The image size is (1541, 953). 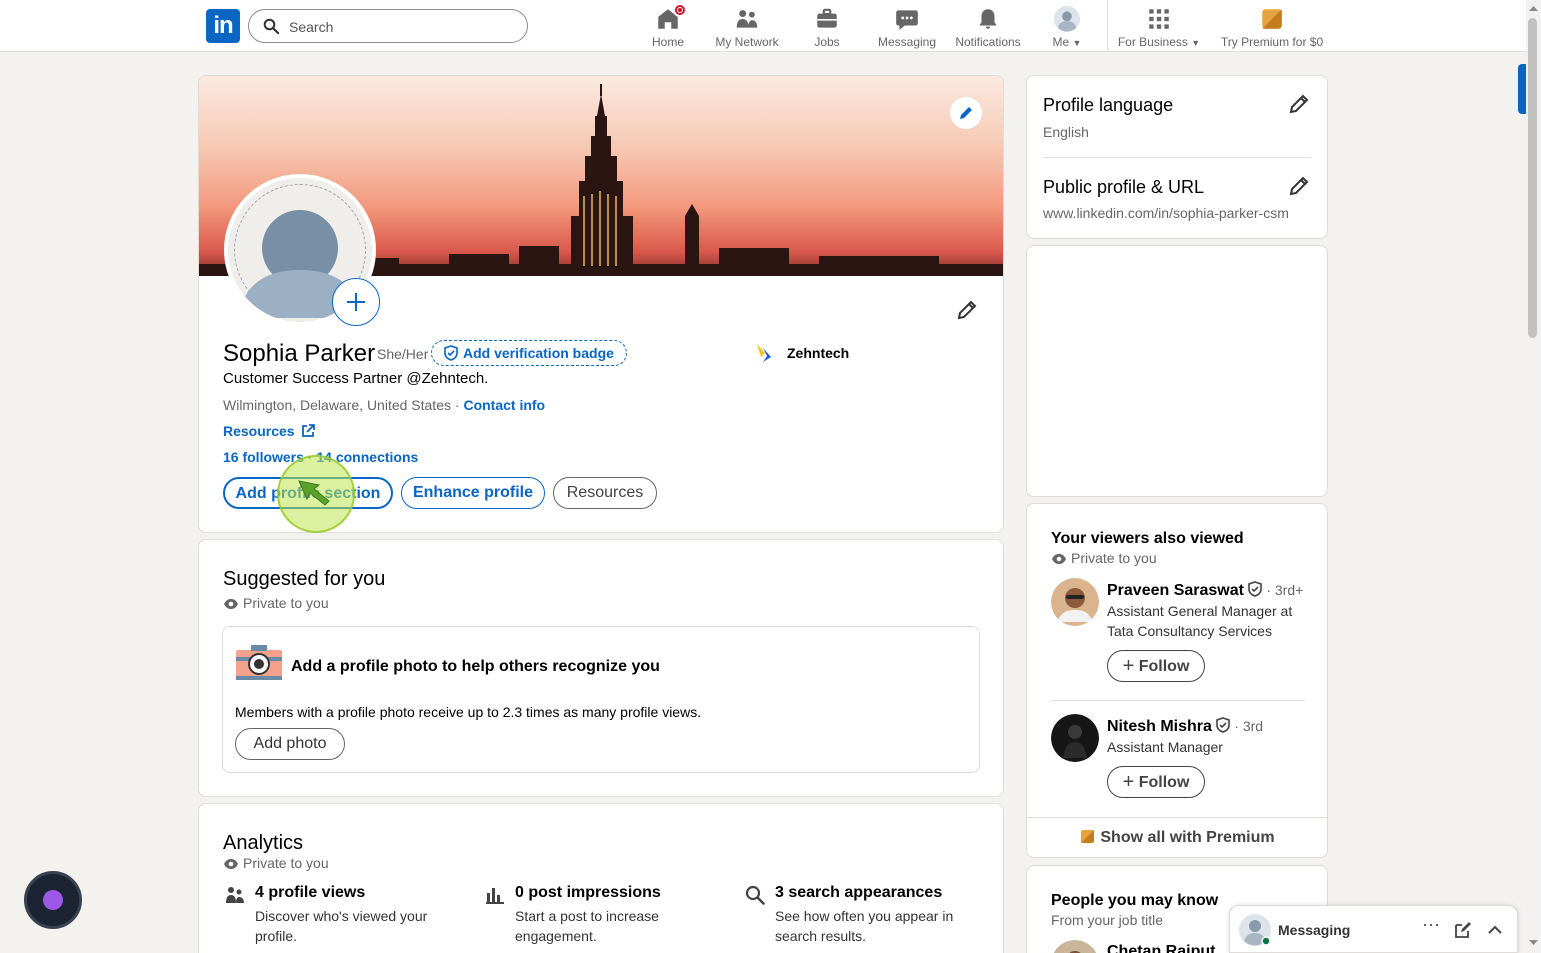 I want to click on search-bar, so click(x=388, y=26).